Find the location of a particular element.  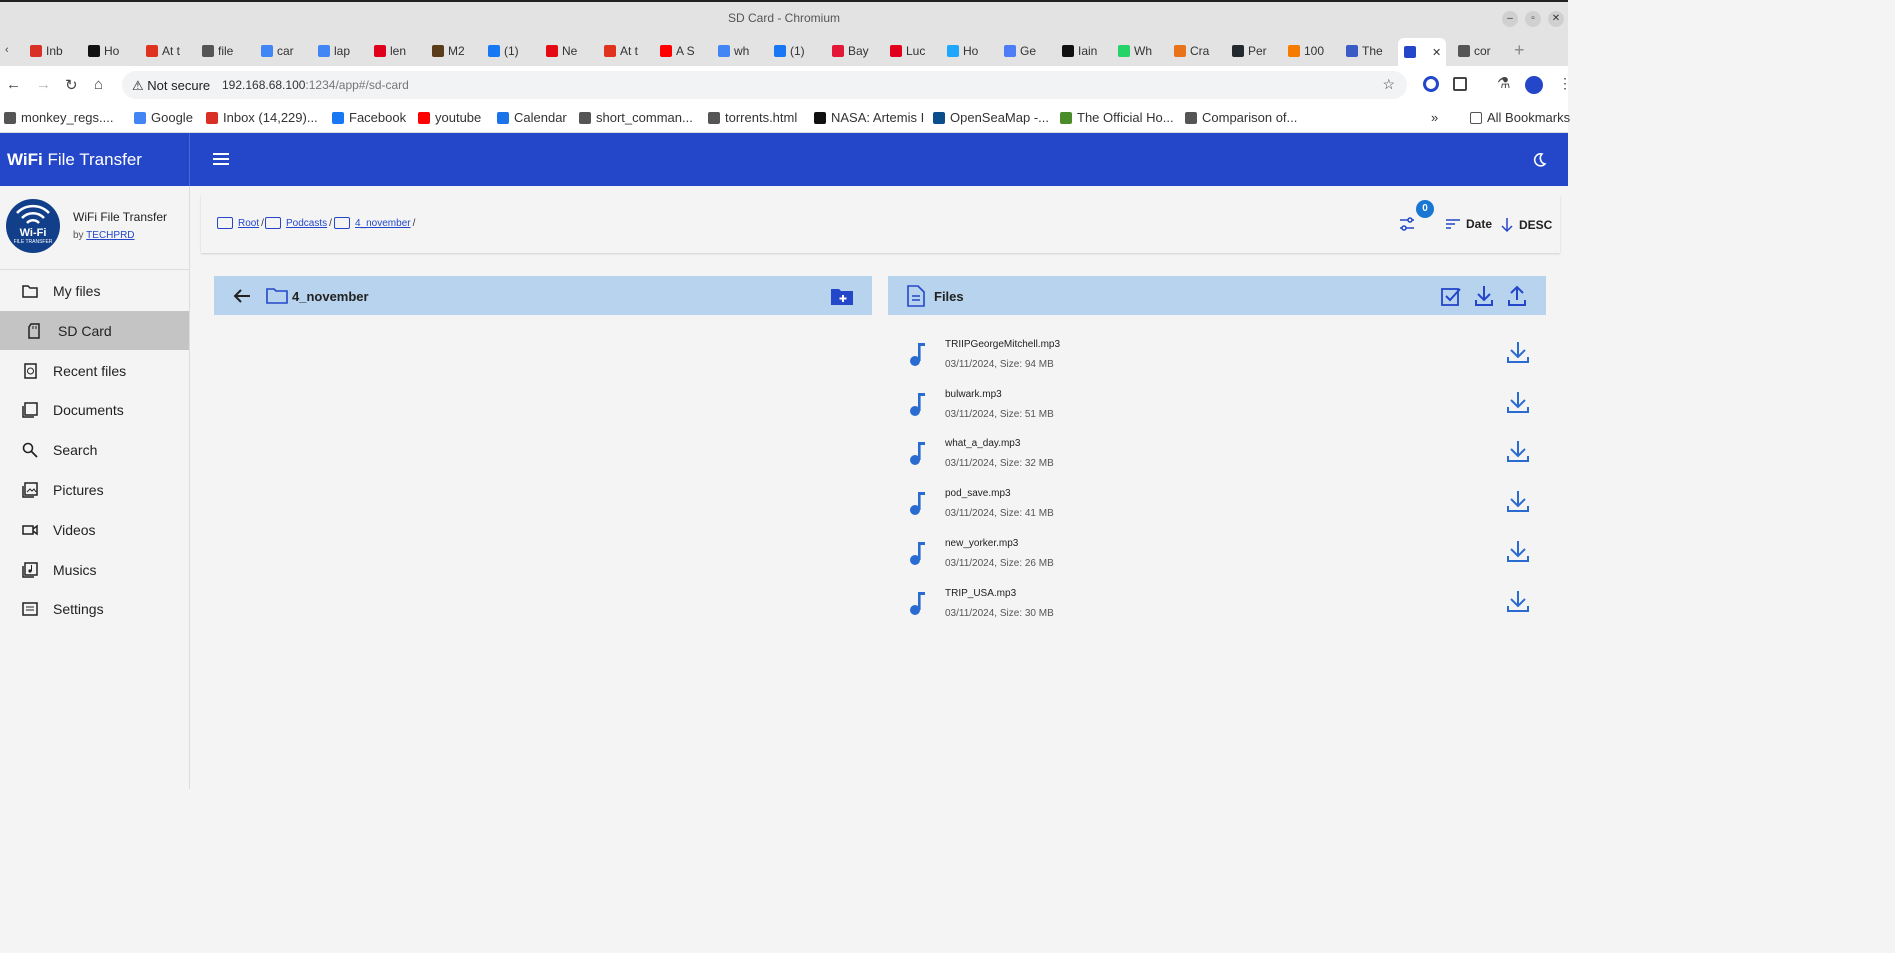

sidebar-item-sd-card: SD Card is located at coordinates (94, 330).